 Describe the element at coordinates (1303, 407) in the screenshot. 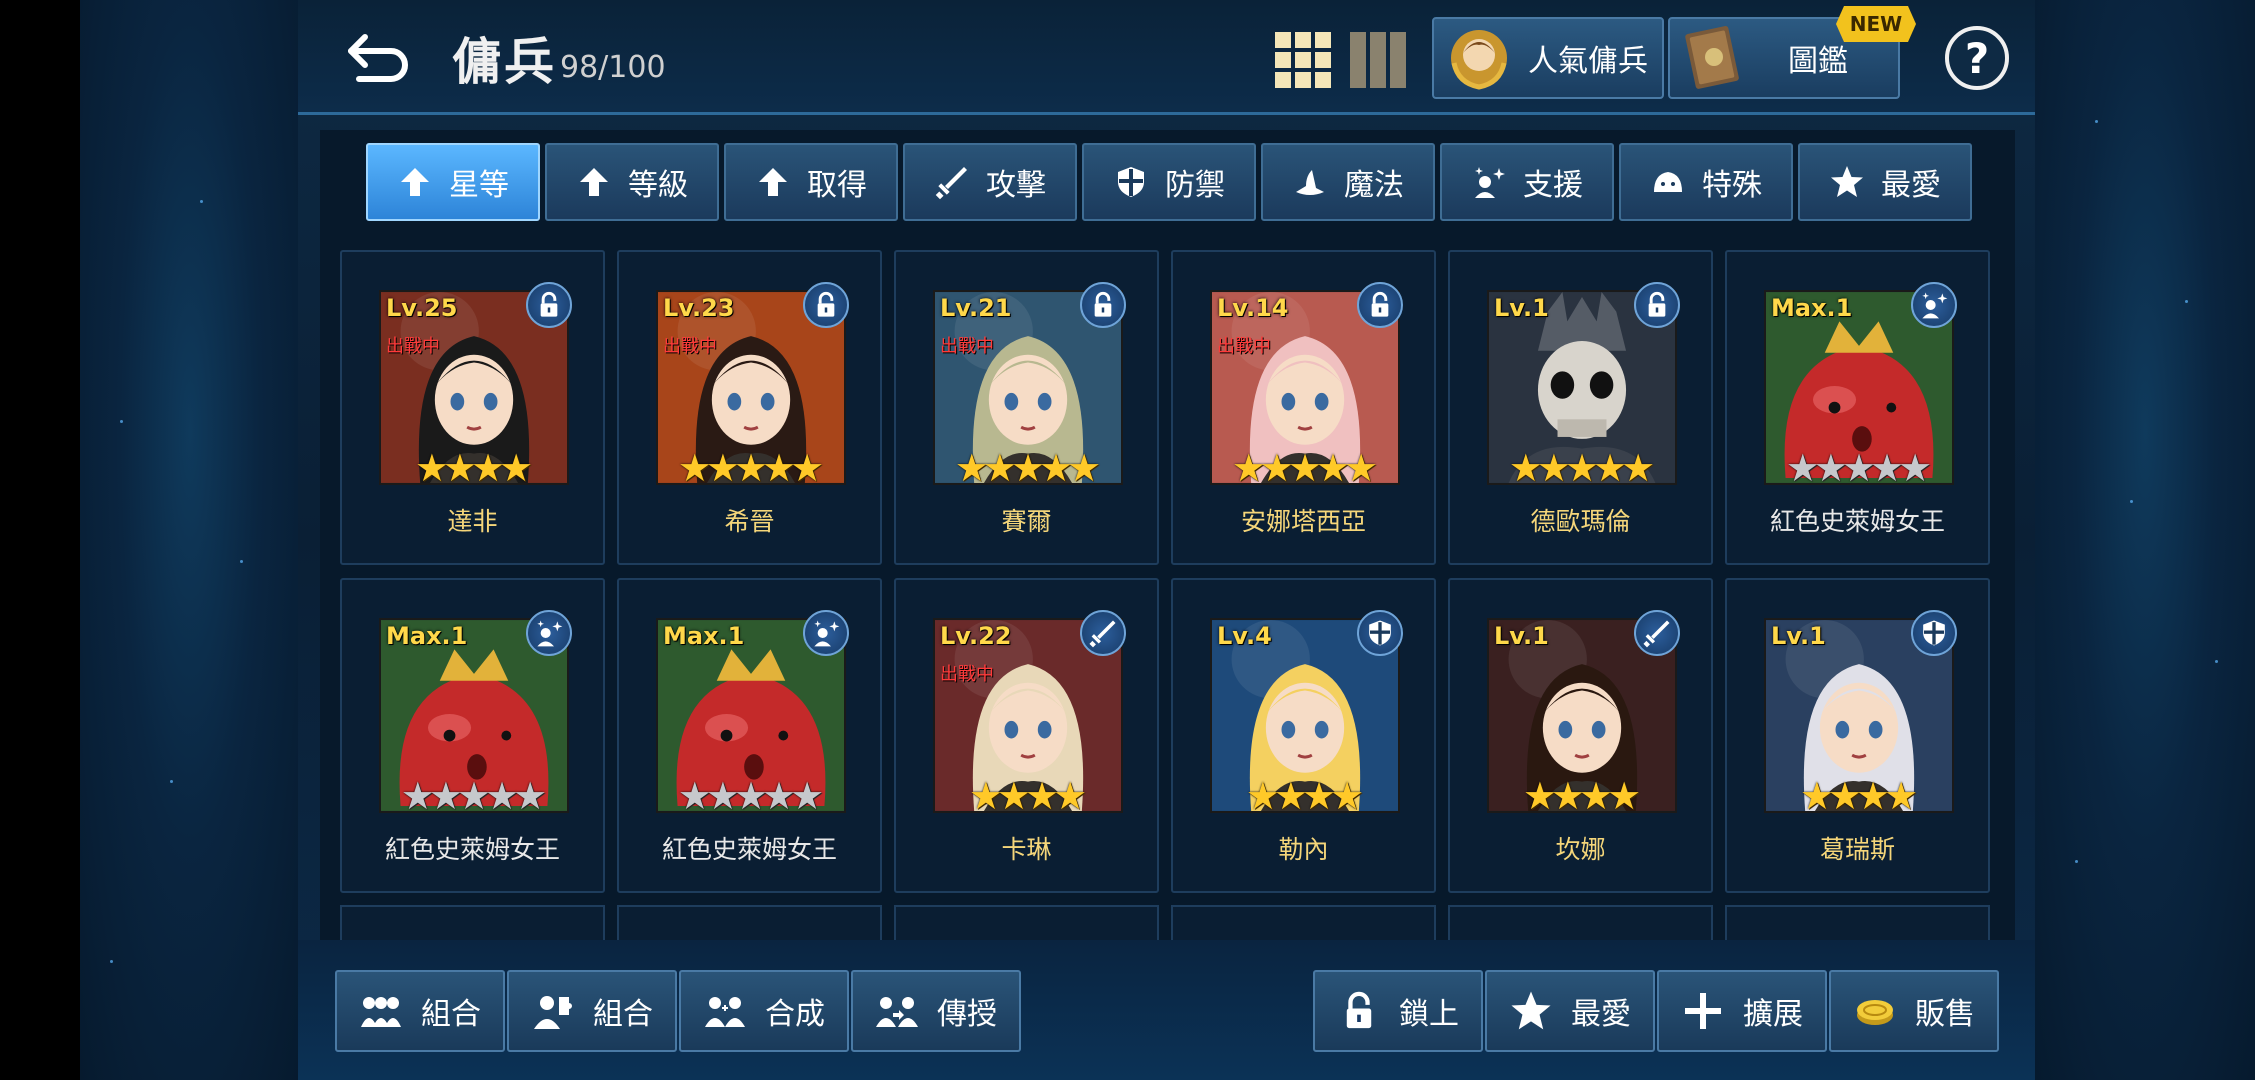

I see `mercenary-card: Lv.14 出戰中 ★ ★ ★ ★ ★ 安娜塔西亞` at that location.